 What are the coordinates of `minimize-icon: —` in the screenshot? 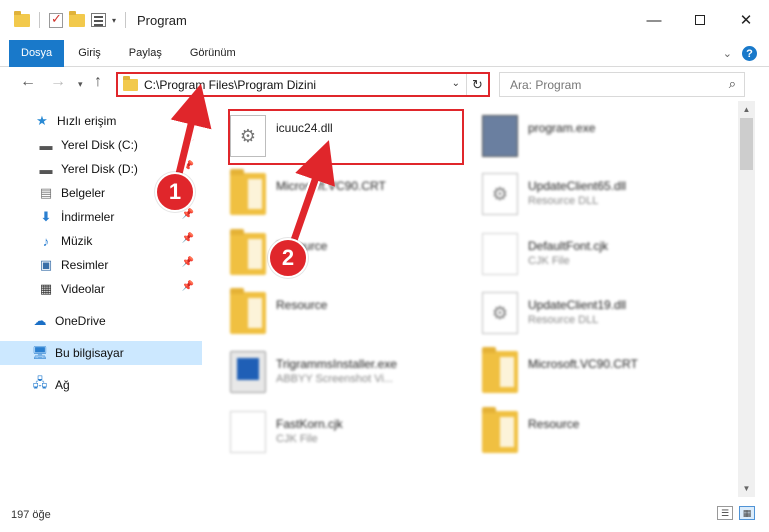 It's located at (654, 20).